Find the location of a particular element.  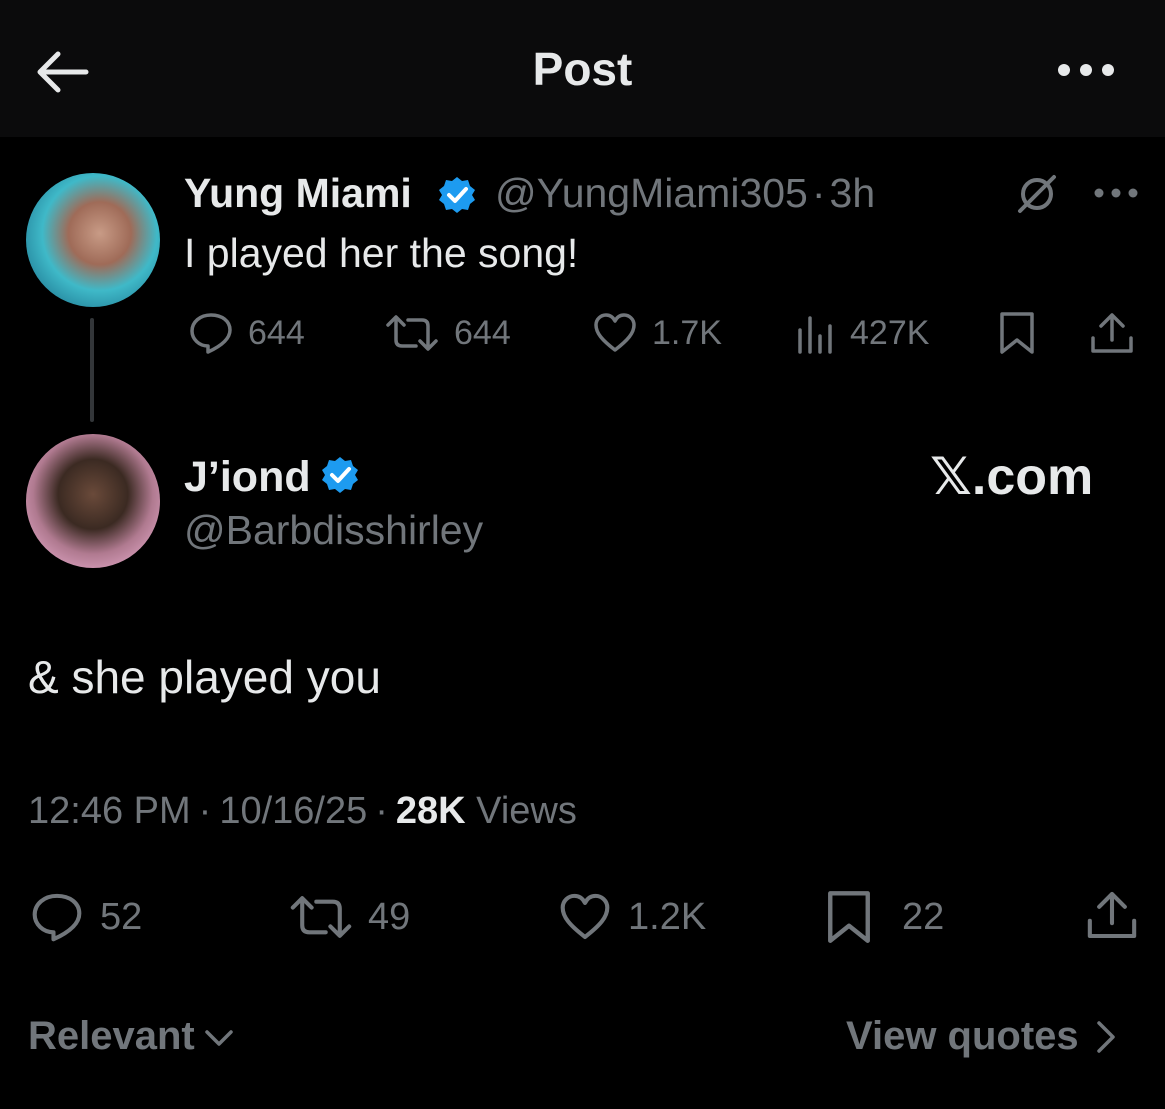

chevron-down-icon is located at coordinates (219, 1037).